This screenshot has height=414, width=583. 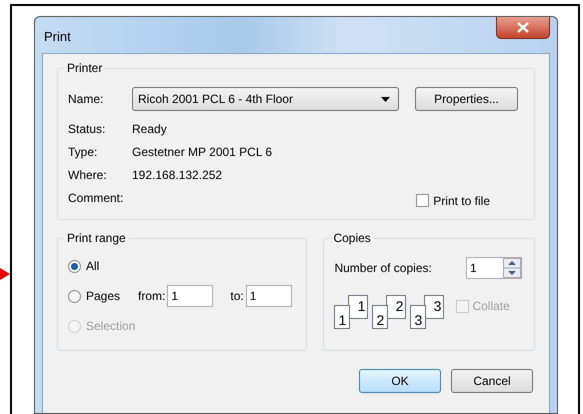 What do you see at coordinates (57, 37) in the screenshot?
I see `window-title: Print` at bounding box center [57, 37].